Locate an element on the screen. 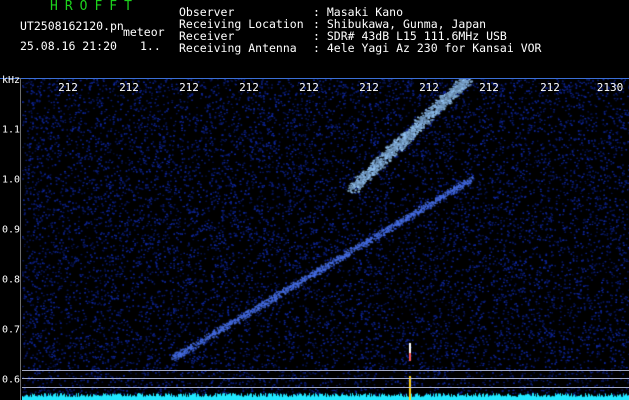  freq-tick-label: 1.0 is located at coordinates (11, 180).